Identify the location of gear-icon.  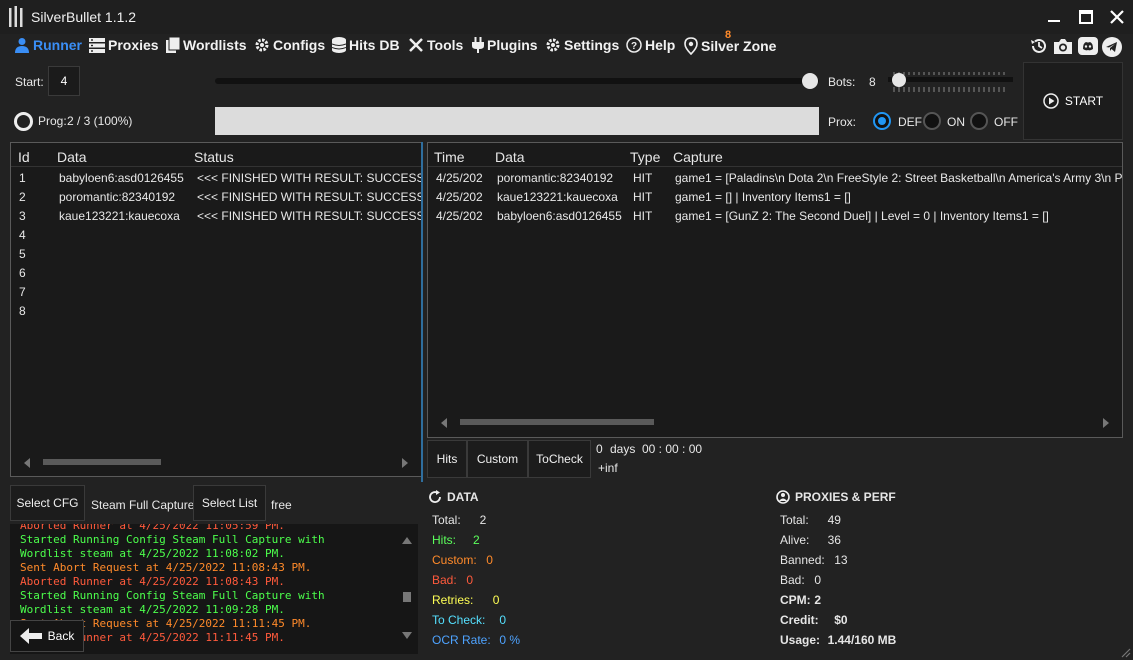
(553, 45).